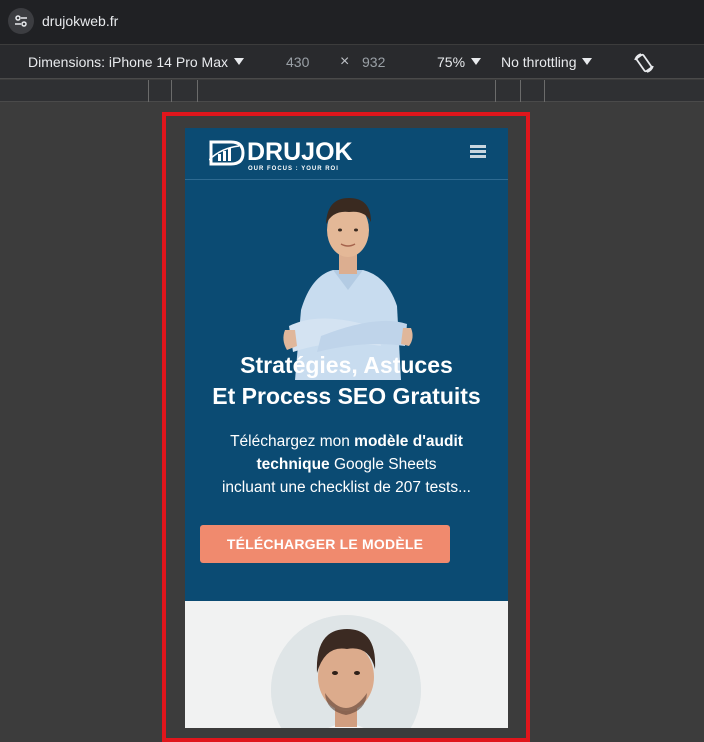  Describe the element at coordinates (300, 152) in the screenshot. I see `logo-text: DRUJOK` at that location.